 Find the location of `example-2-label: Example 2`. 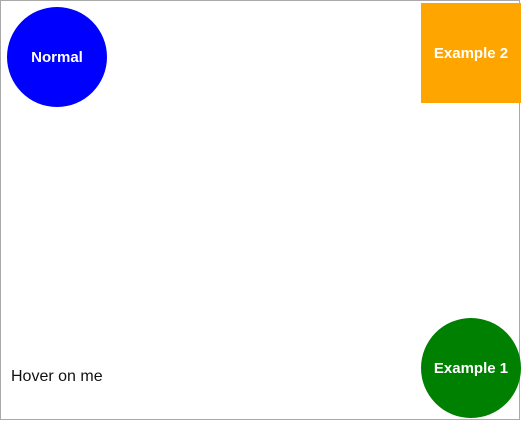

example-2-label: Example 2 is located at coordinates (471, 53).